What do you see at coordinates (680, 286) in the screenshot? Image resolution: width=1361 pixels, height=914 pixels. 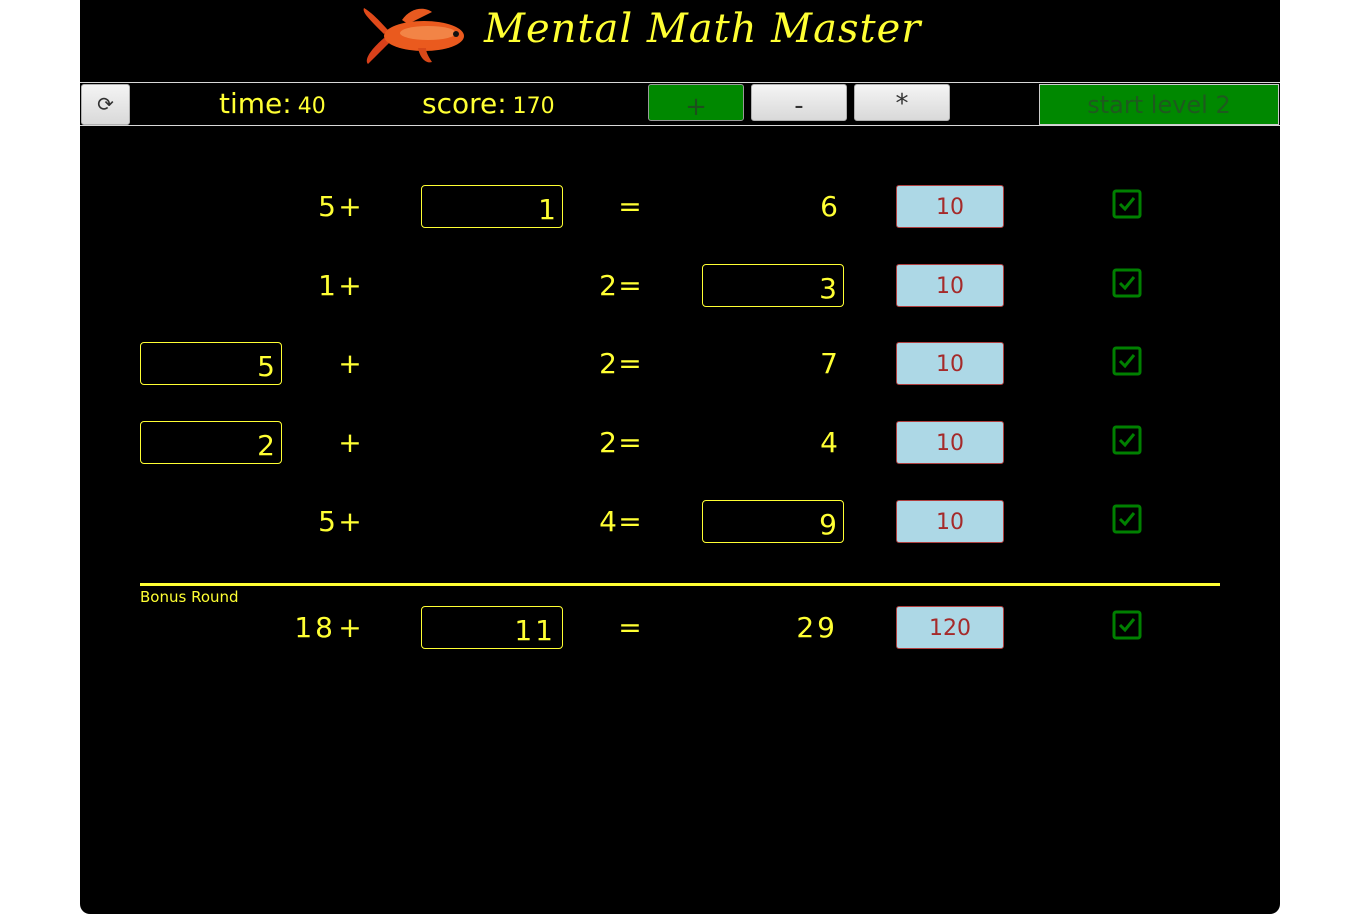 I see `problem-row: 1 2 3 + = 10` at bounding box center [680, 286].